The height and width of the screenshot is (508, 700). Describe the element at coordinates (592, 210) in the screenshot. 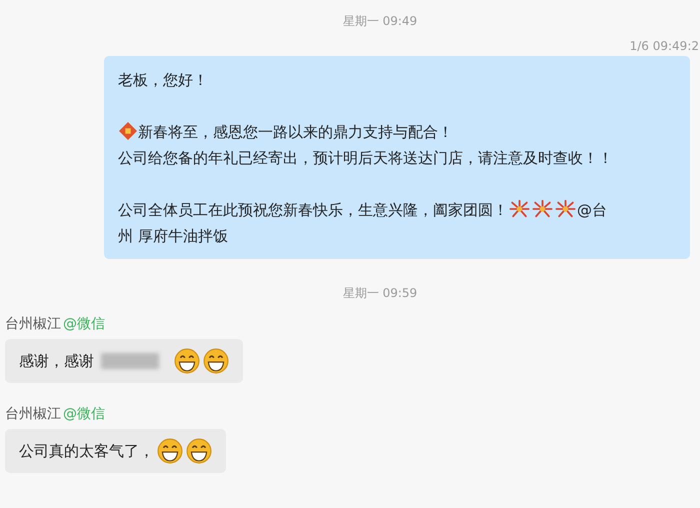

I see `message-text: @台` at that location.